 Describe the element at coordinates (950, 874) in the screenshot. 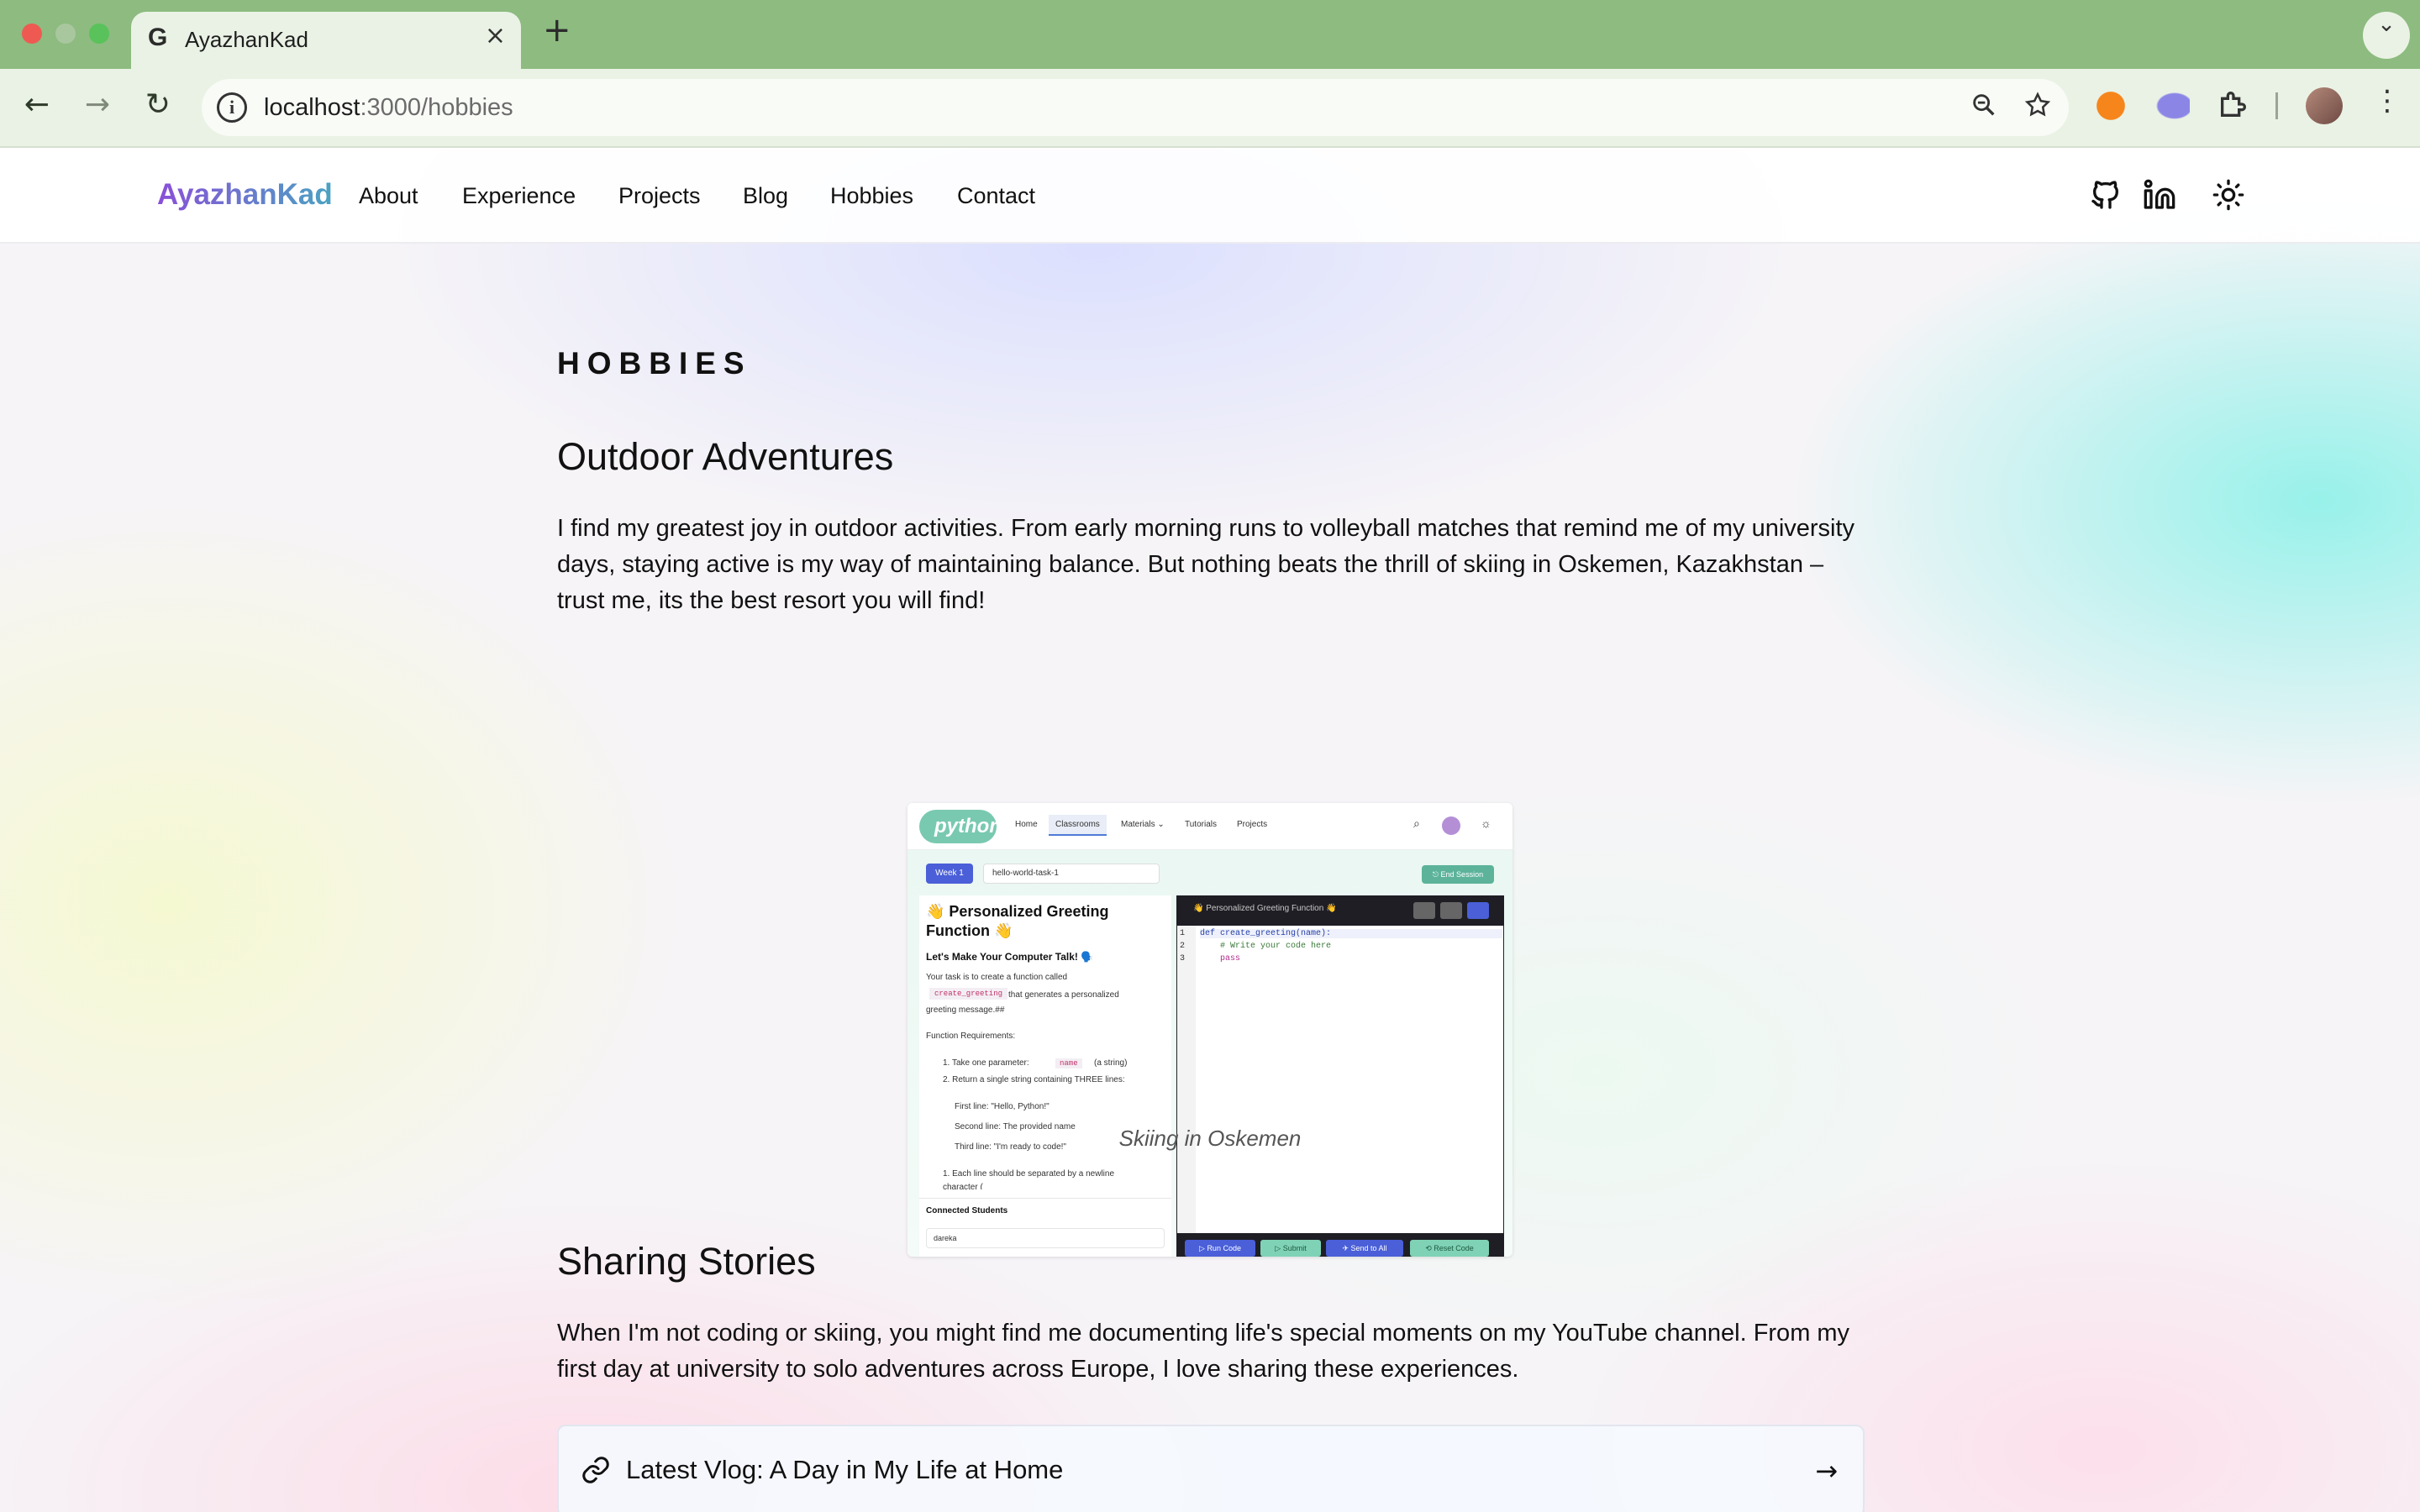

I see `week-badge: Week 1` at that location.